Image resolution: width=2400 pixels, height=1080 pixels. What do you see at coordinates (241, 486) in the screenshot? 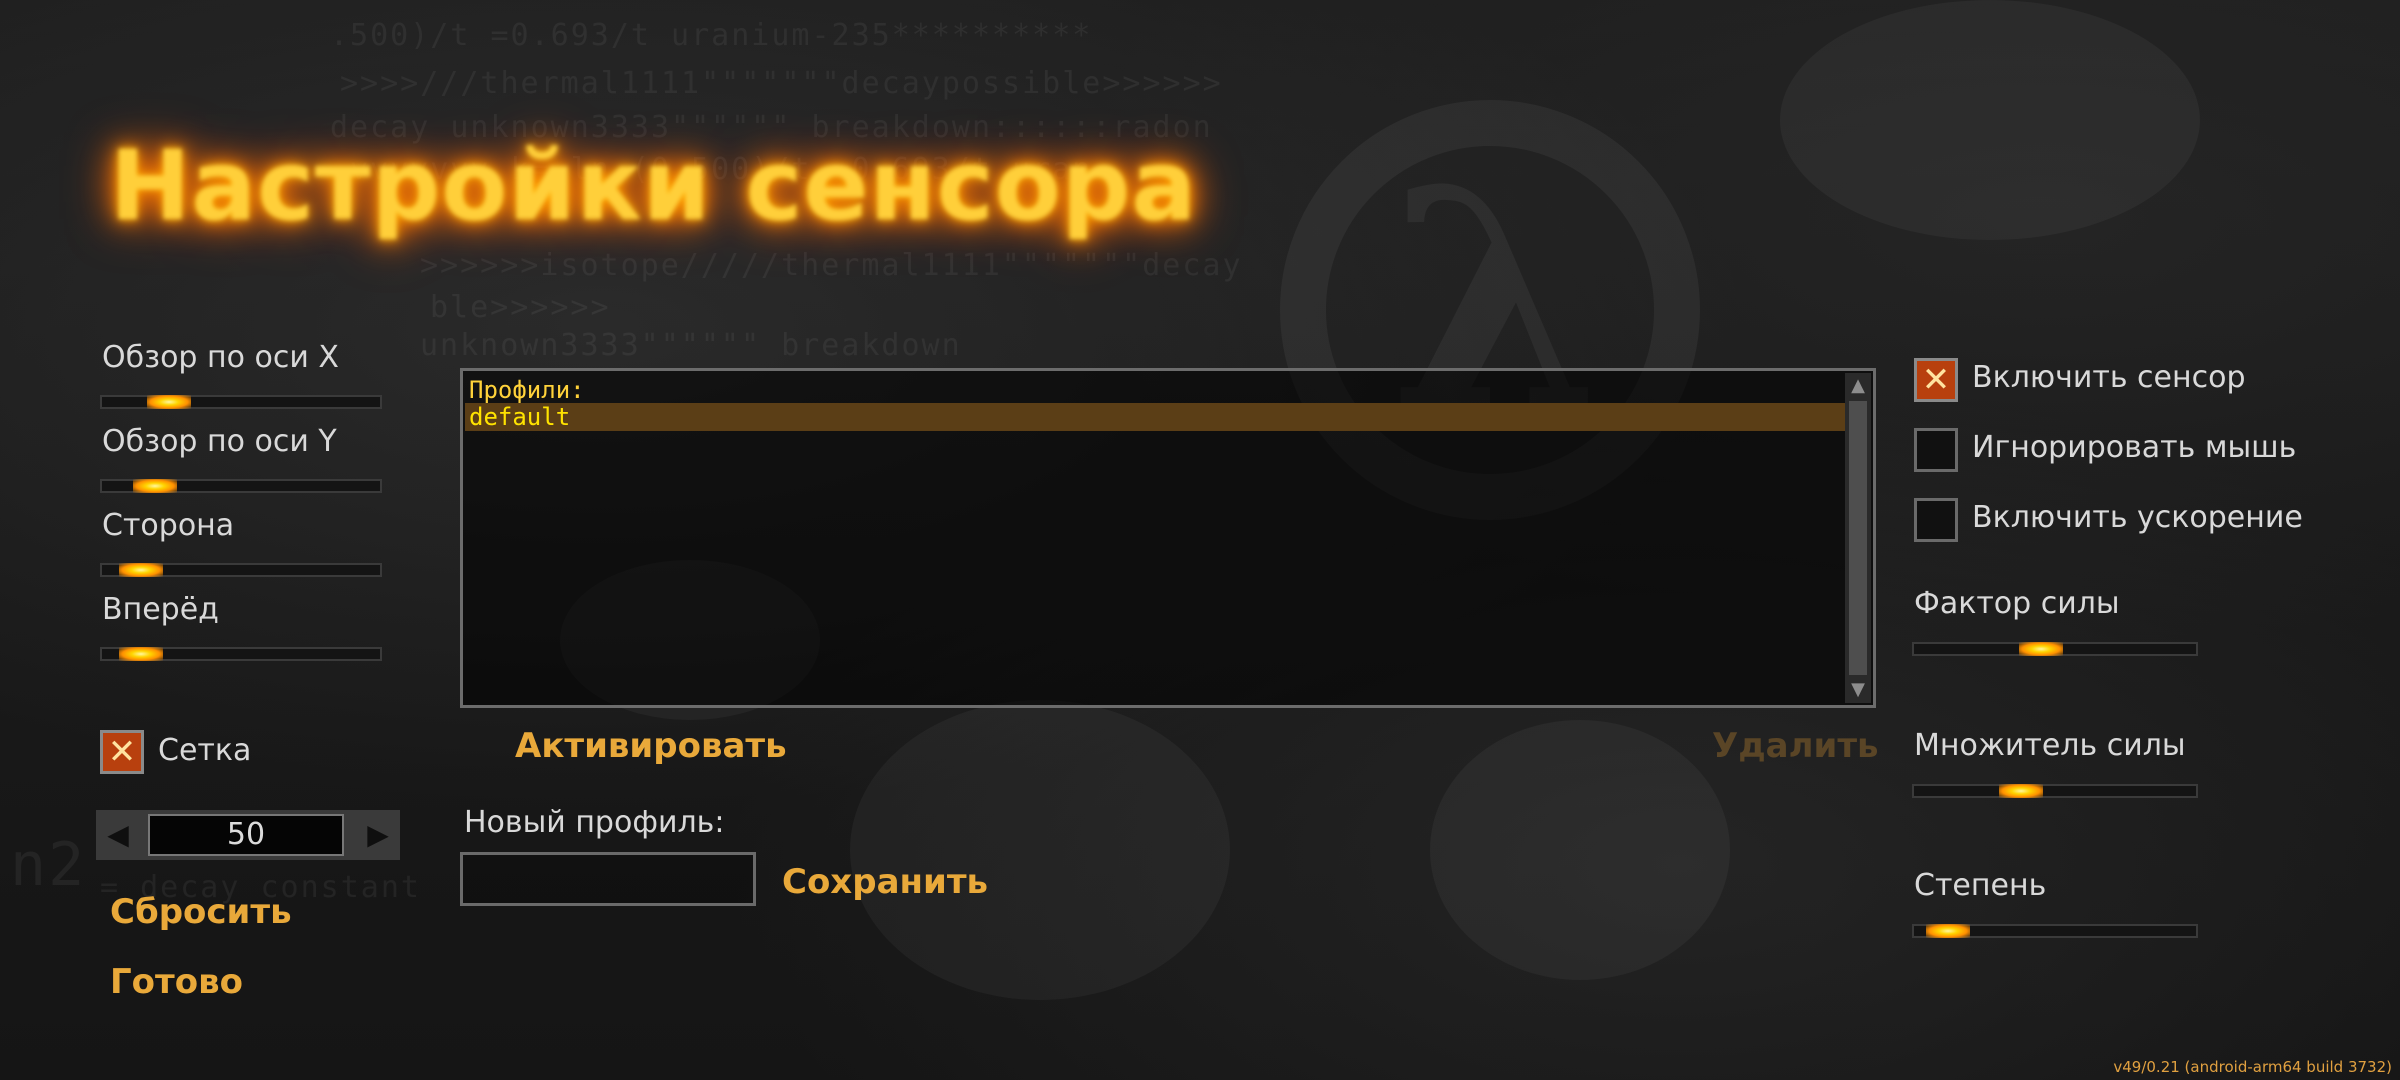
I see `look-y-slider` at bounding box center [241, 486].